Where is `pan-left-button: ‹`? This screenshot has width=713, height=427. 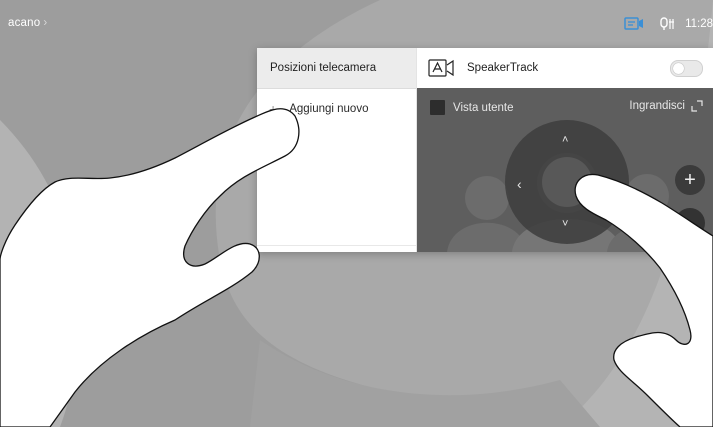 pan-left-button: ‹ is located at coordinates (519, 184).